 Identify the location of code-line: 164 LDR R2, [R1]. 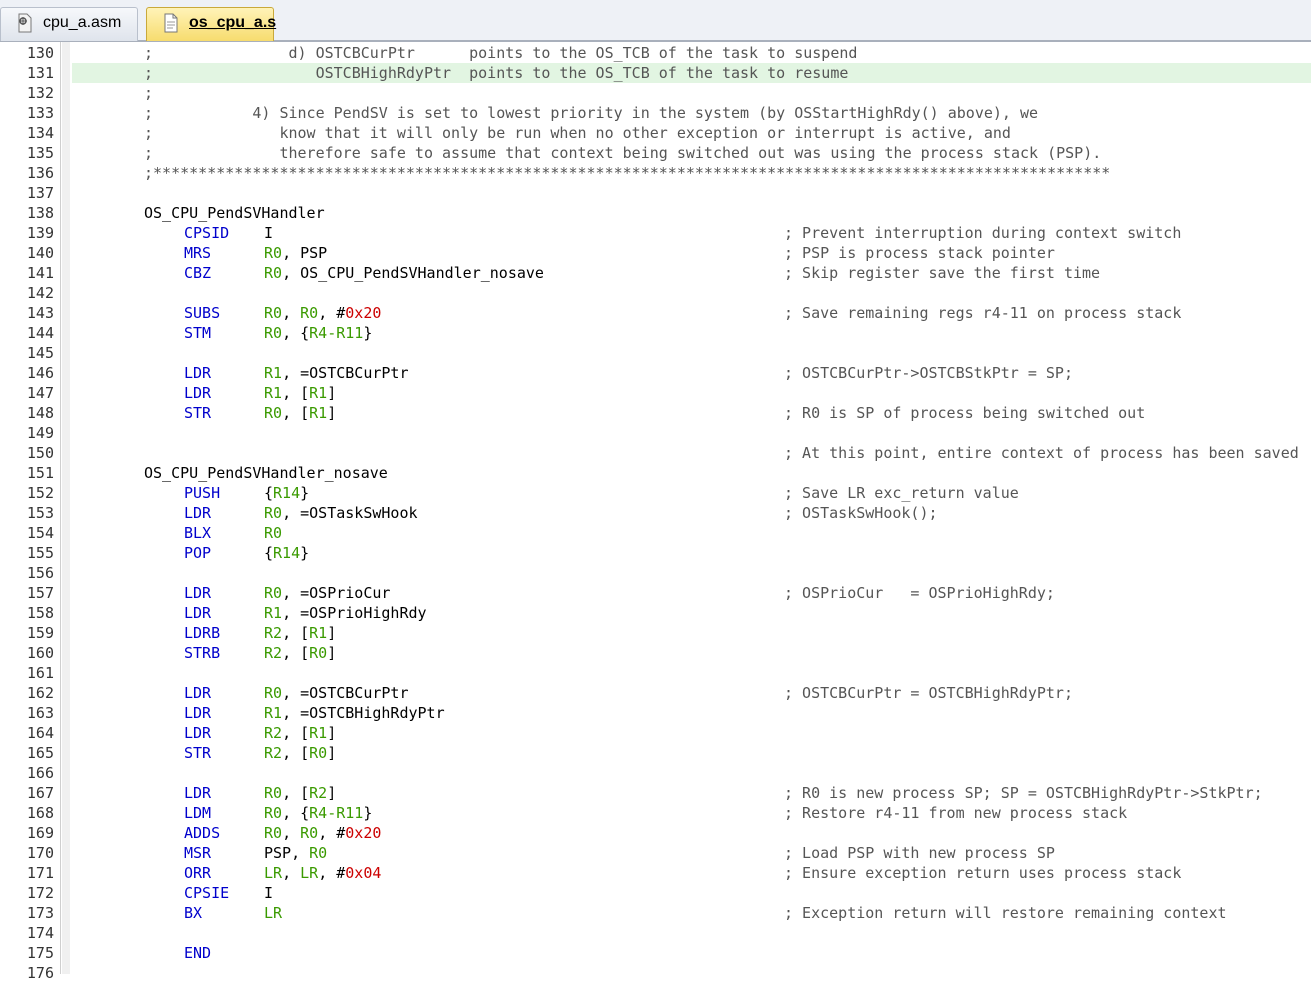
(655, 733).